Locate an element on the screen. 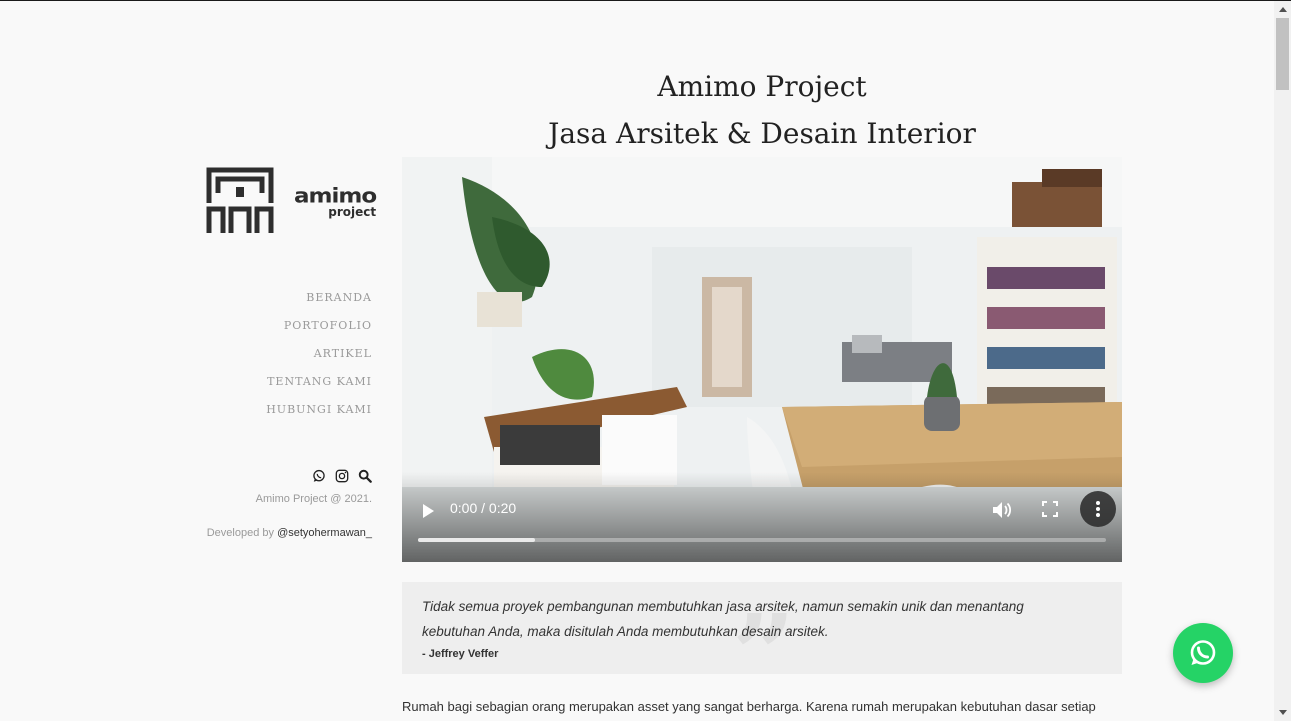 Image resolution: width=1291 pixels, height=721 pixels. more-options-button is located at coordinates (1098, 509).